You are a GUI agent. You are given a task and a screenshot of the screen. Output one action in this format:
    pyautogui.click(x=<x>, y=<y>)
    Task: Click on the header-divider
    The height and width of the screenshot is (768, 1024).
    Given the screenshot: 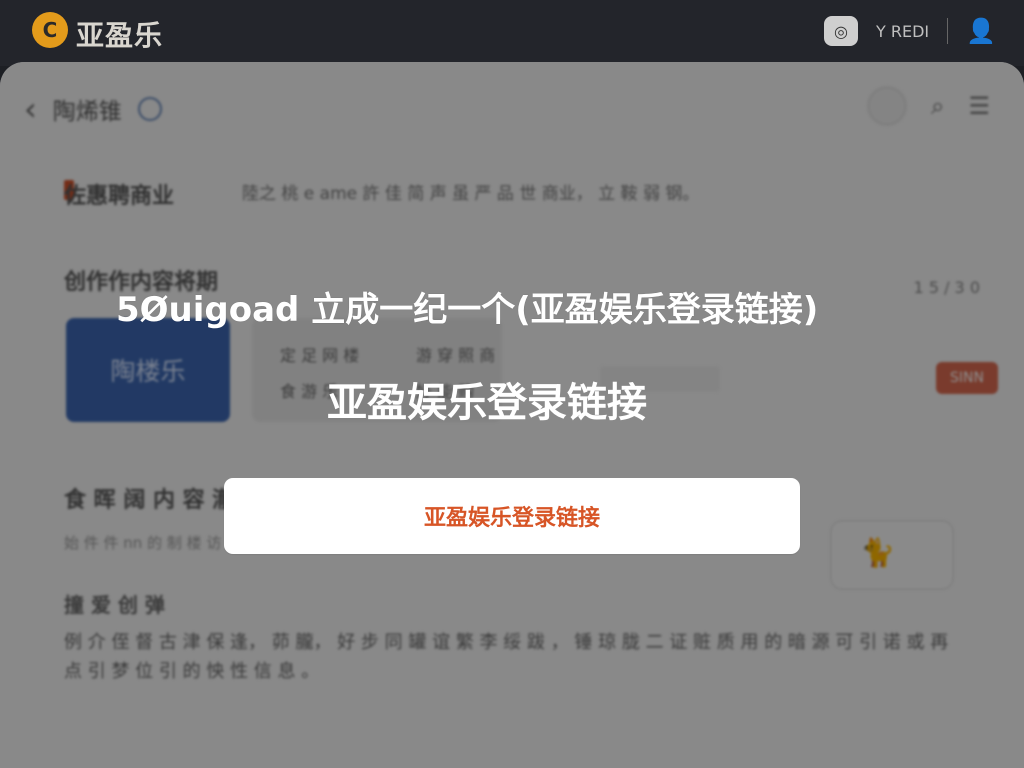 What is the action you would take?
    pyautogui.click(x=948, y=31)
    